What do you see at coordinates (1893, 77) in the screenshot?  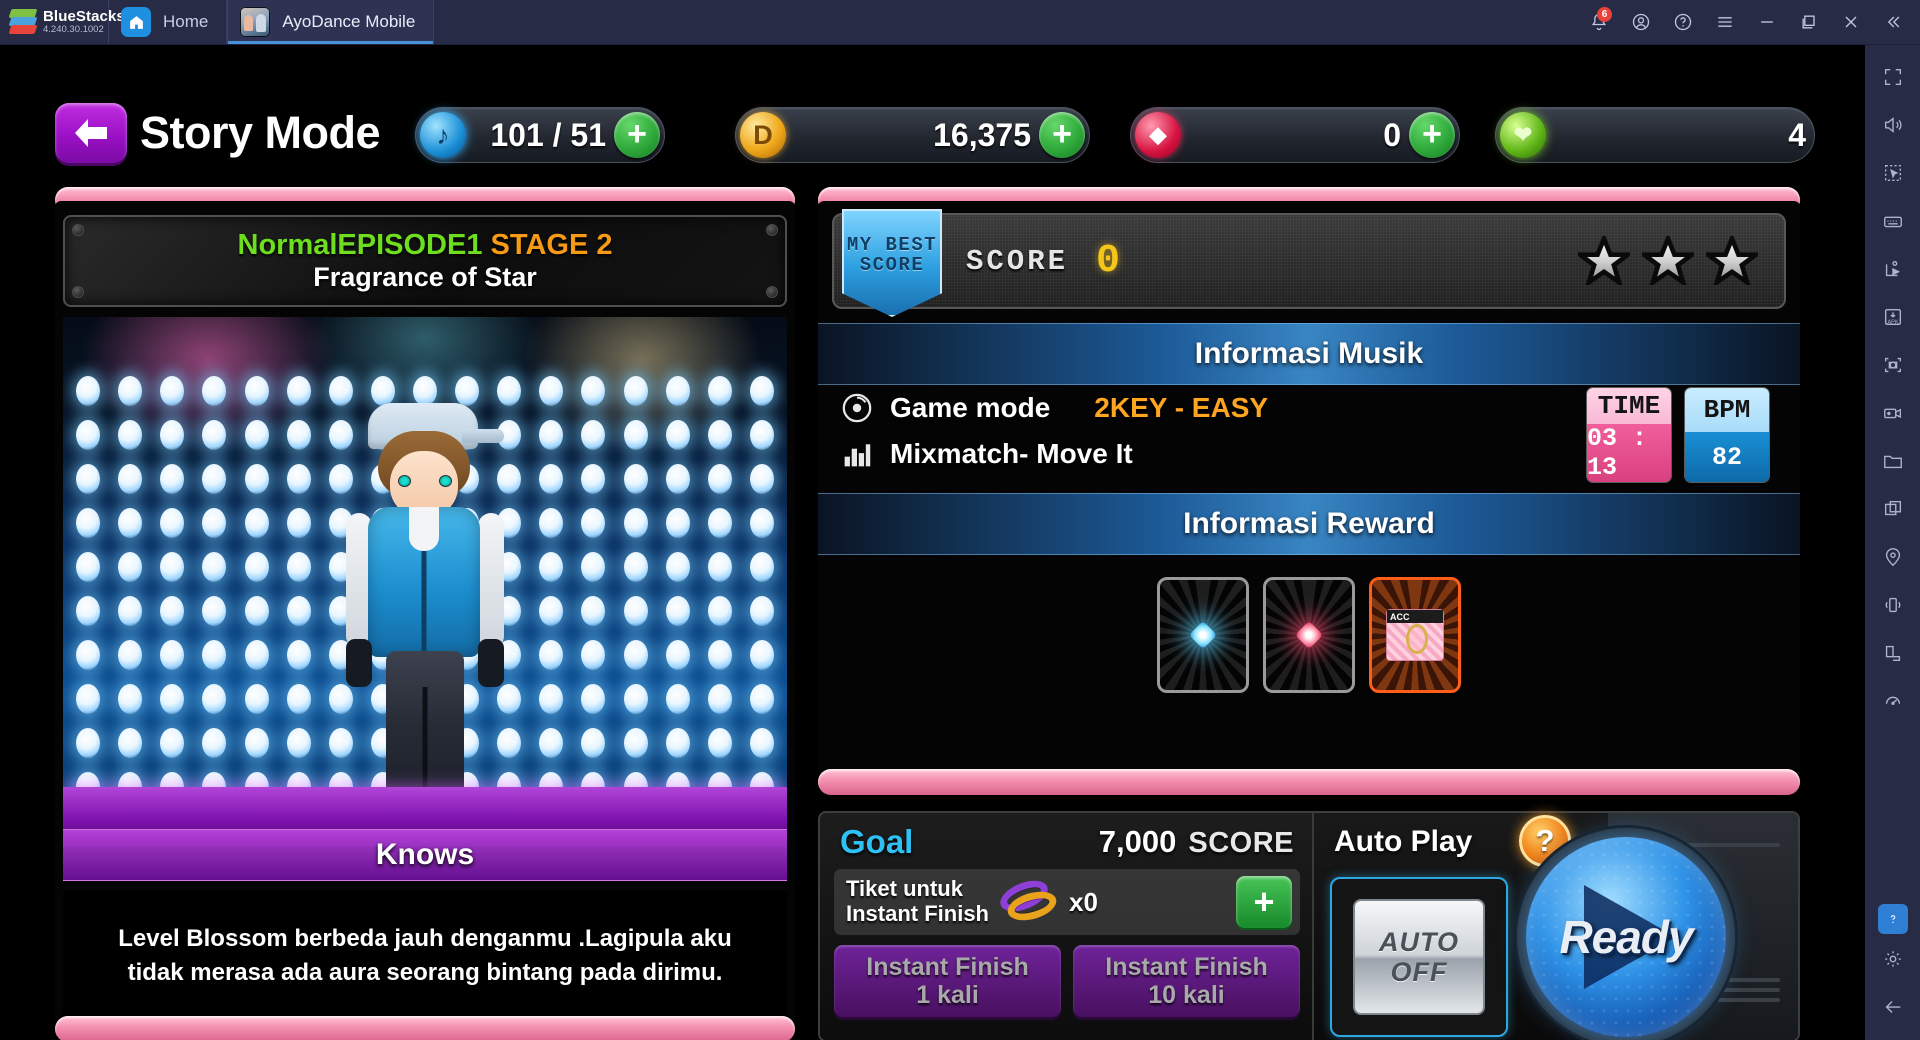 I see `fullscreen-icon` at bounding box center [1893, 77].